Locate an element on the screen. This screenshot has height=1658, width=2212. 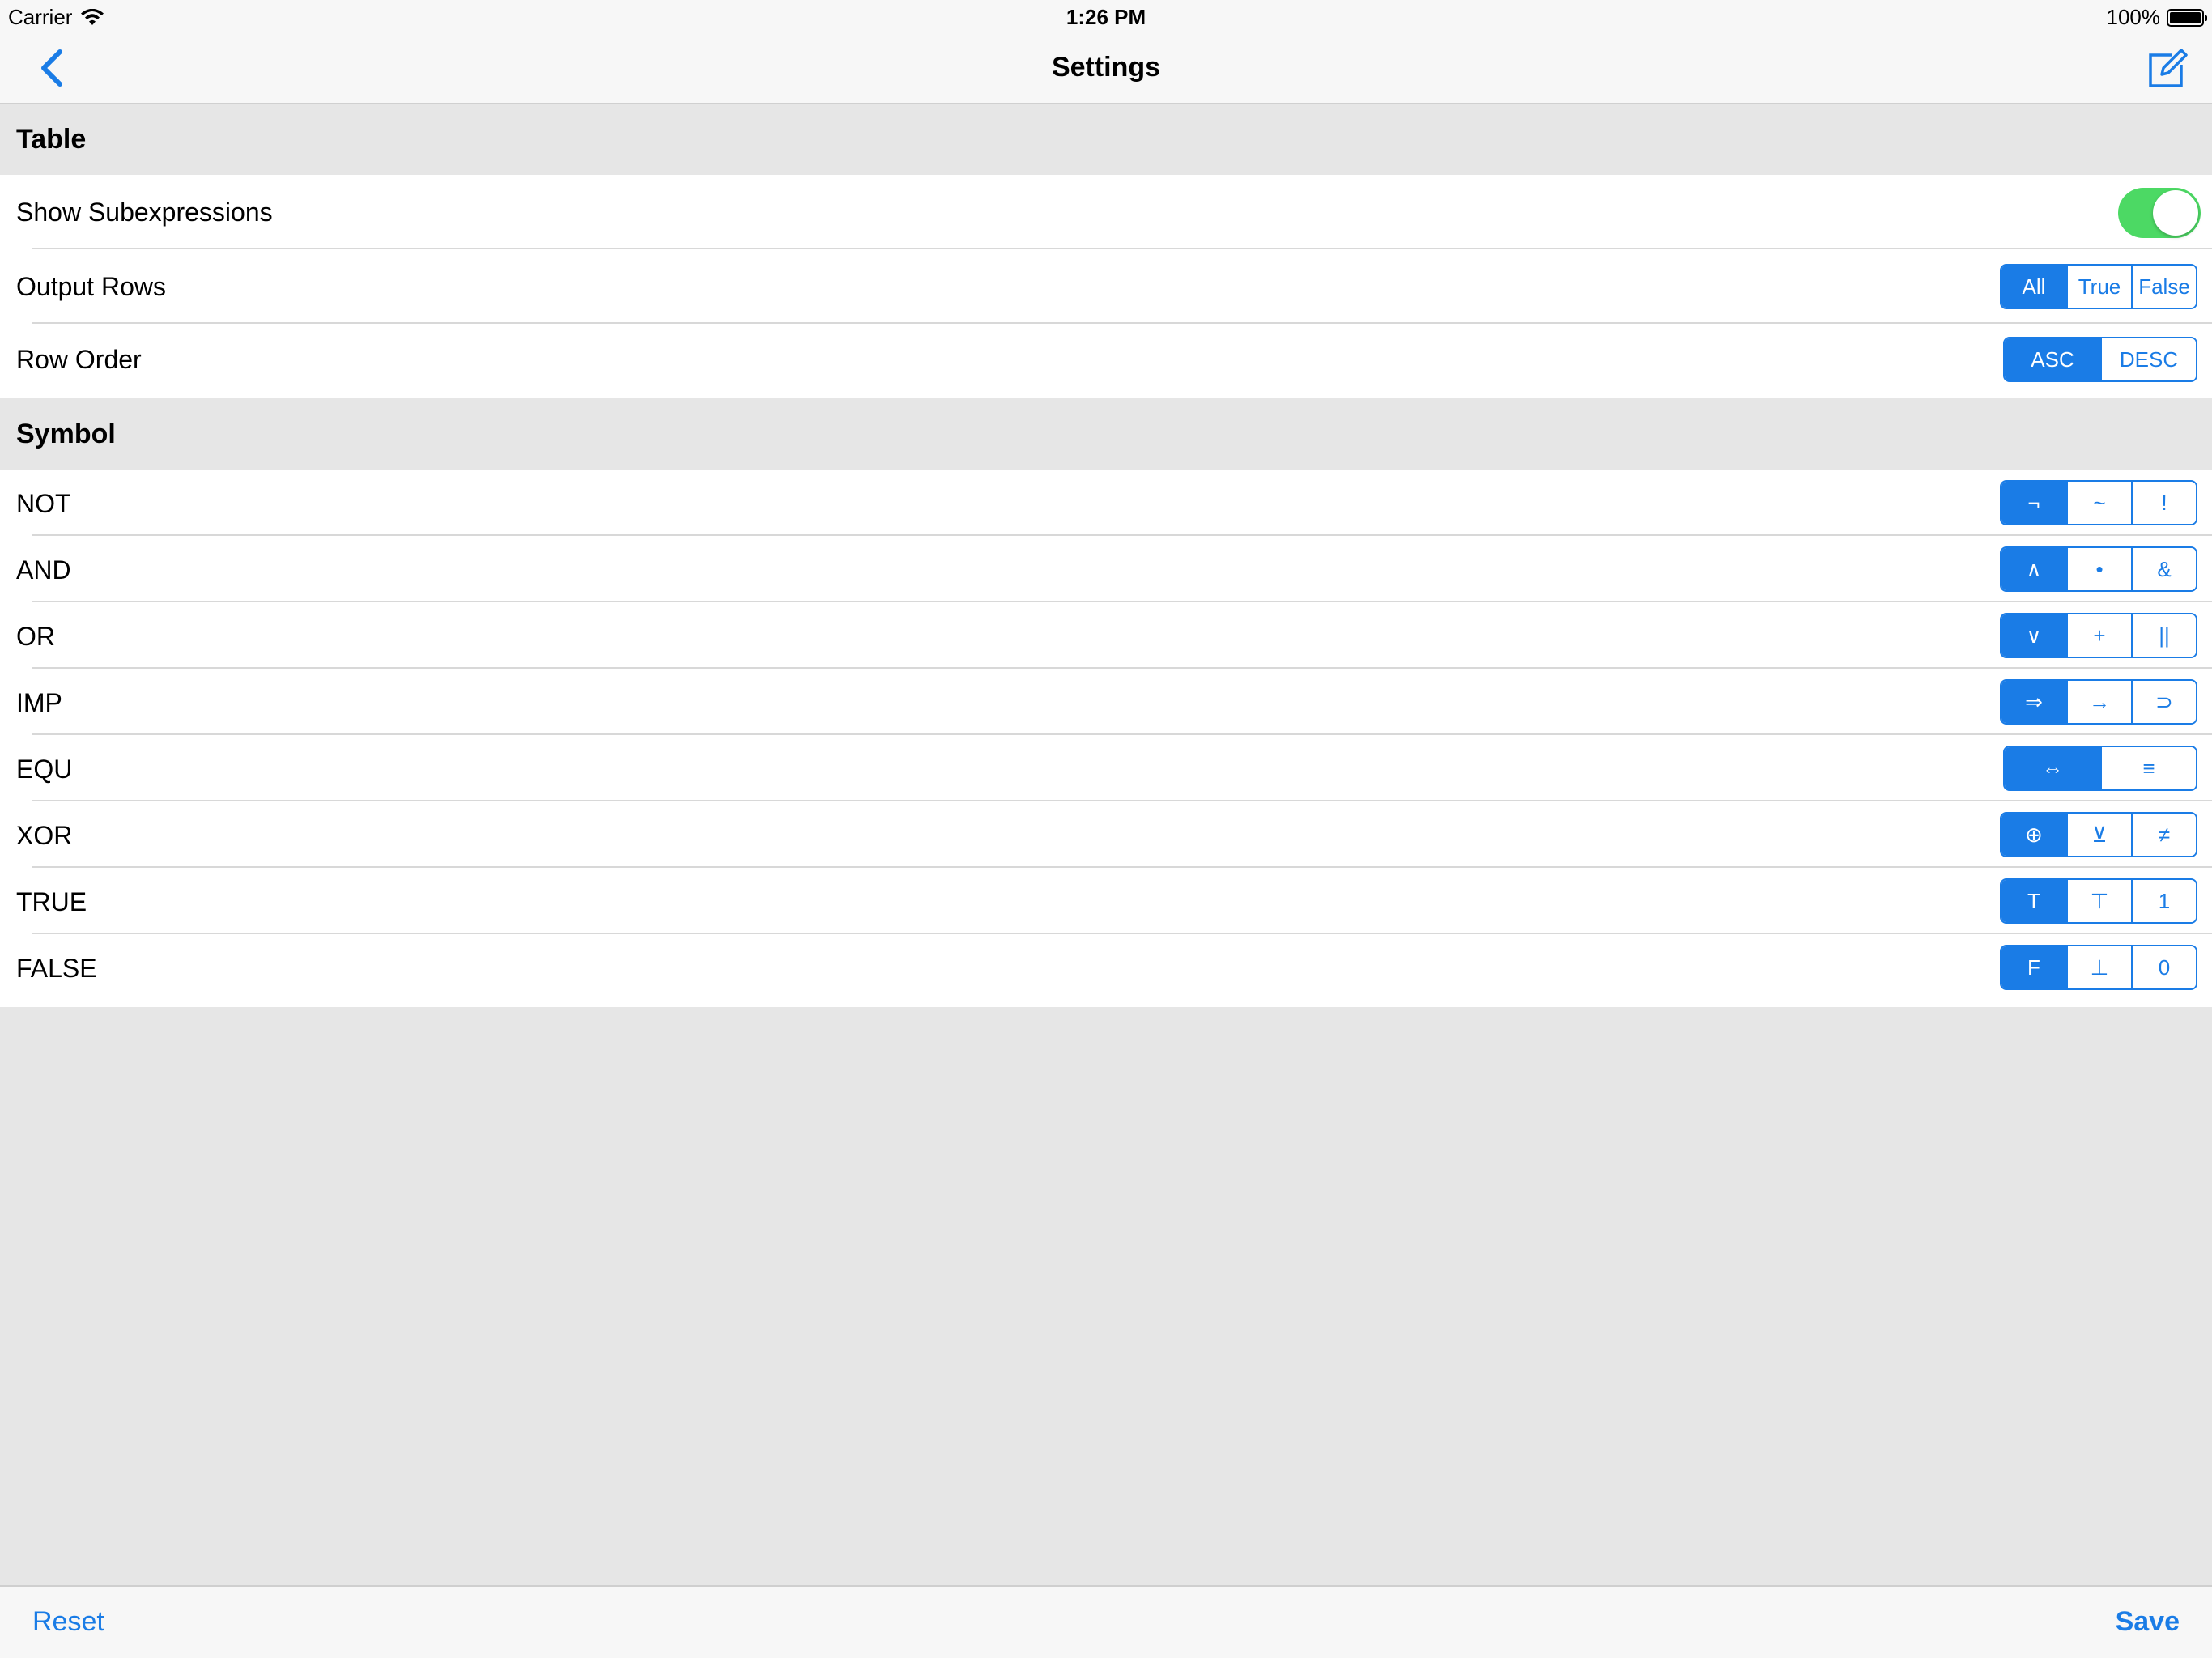
row-false: FALSE F ⊥ 0 is located at coordinates (1106, 970).